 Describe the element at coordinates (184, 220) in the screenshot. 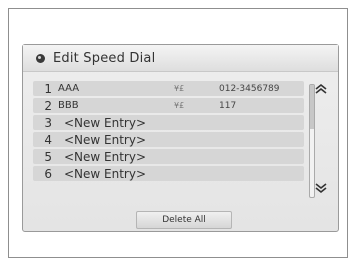

I see `delete-all-button: Delete All` at that location.